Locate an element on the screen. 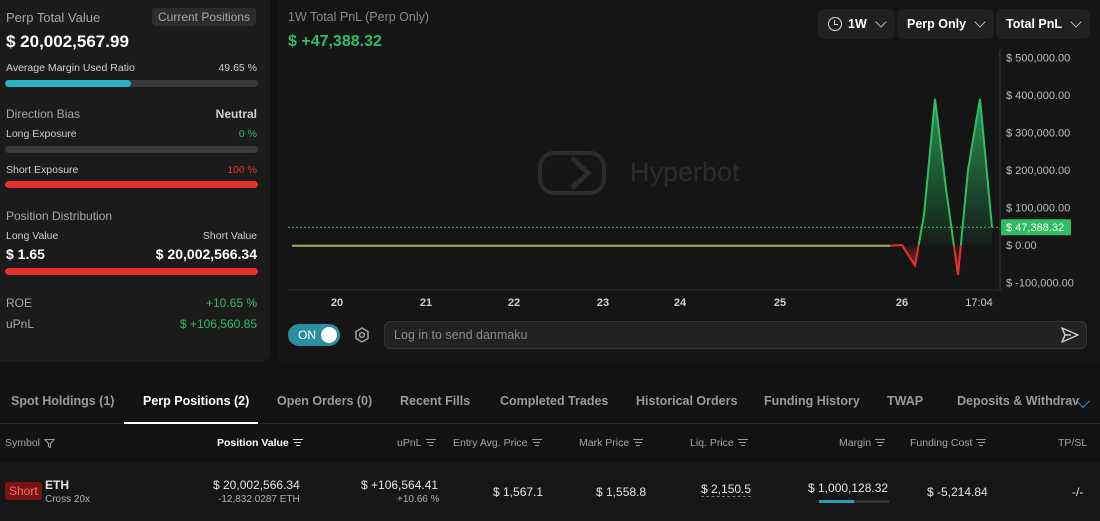 The height and width of the screenshot is (521, 1100). roe-row: ROE +10.65 % is located at coordinates (131, 303).